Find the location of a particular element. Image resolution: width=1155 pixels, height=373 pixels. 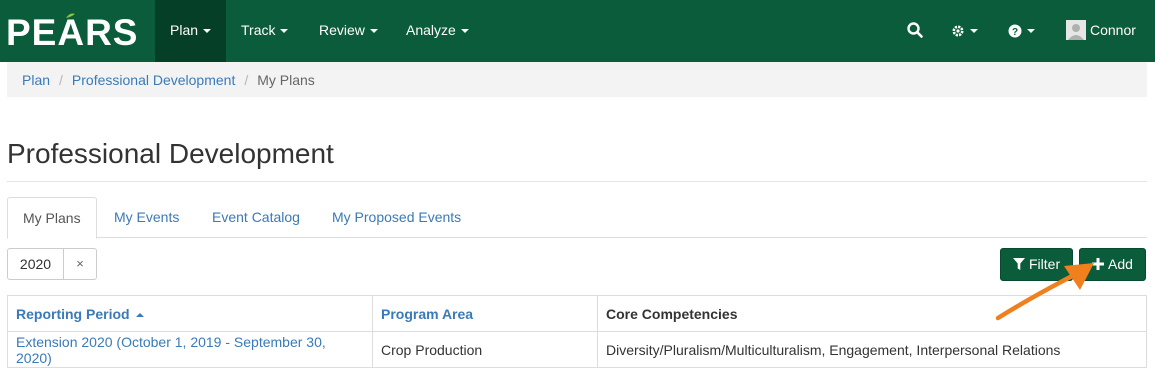

tab-event-catalog: Event Catalog is located at coordinates (256, 217).